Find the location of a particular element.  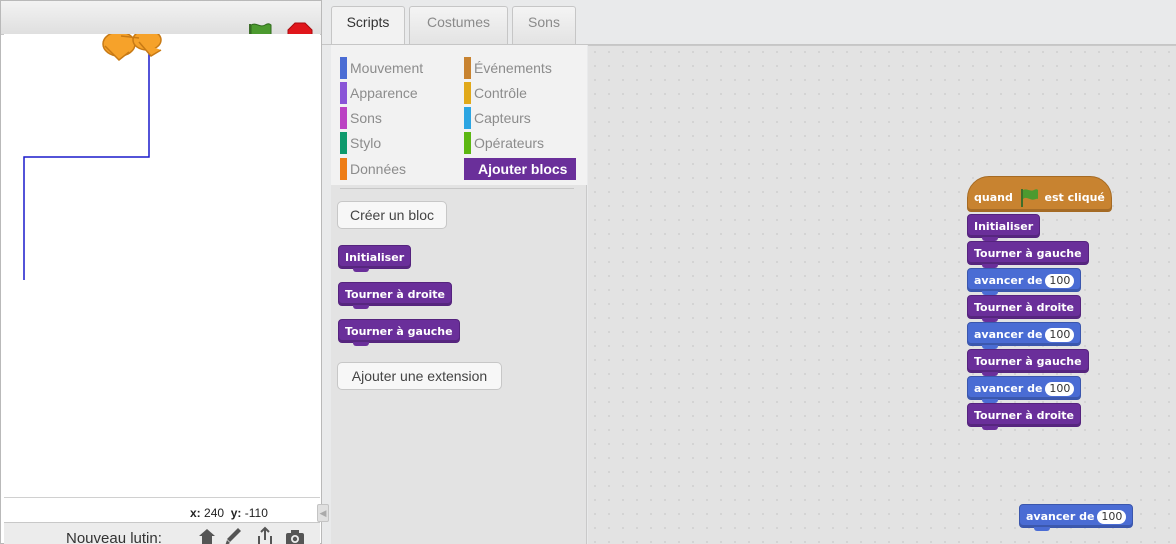

category-apparence: Apparence is located at coordinates (399, 93).